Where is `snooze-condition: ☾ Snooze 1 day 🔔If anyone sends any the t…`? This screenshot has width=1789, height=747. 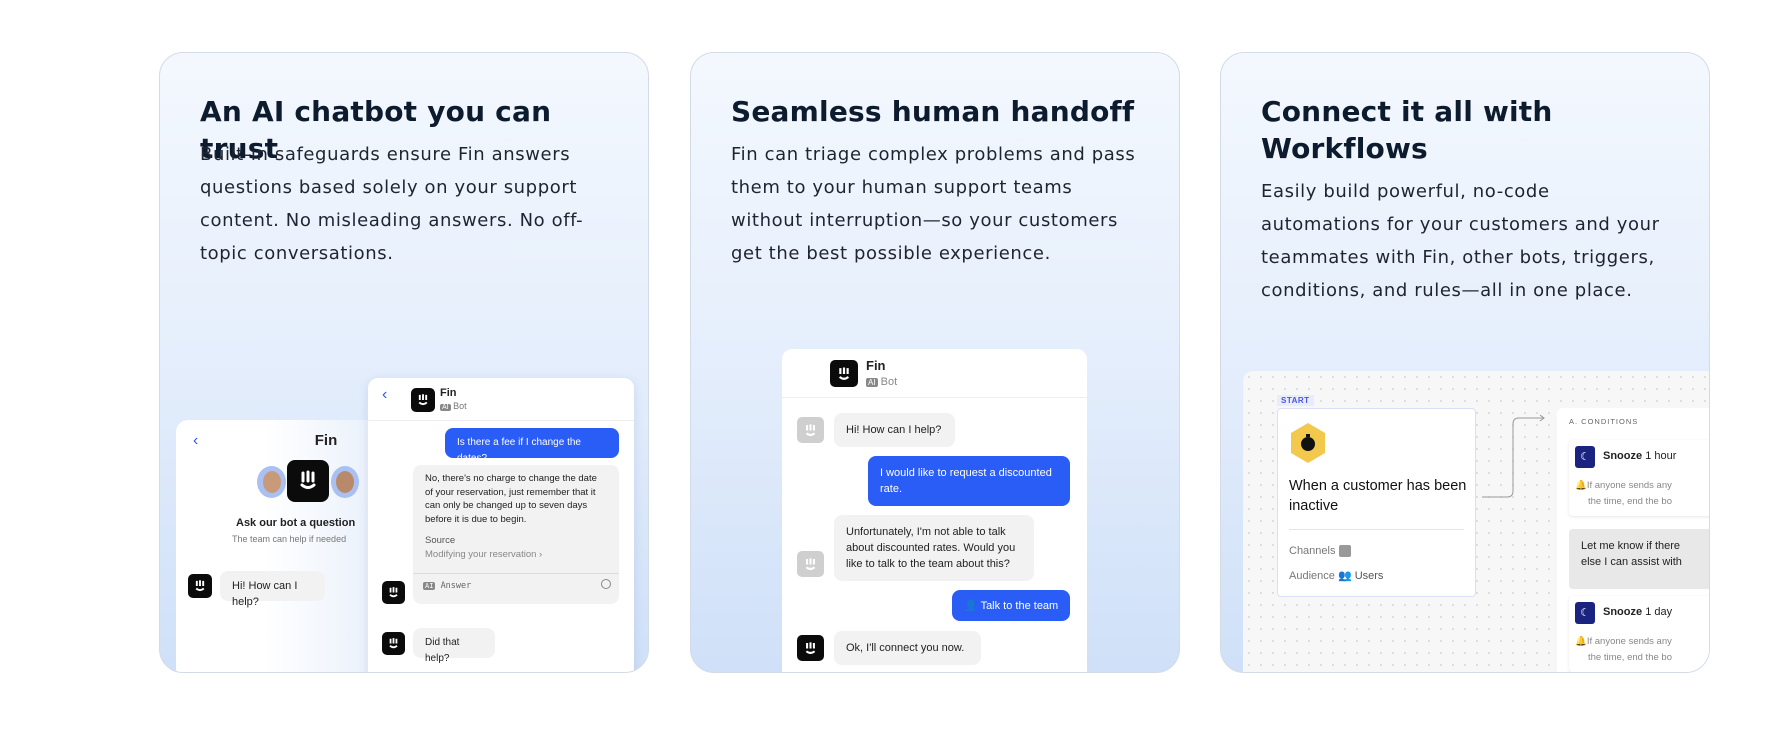
snooze-condition: ☾ Snooze 1 day 🔔If anyone sends any the t… is located at coordinates (1639, 634).